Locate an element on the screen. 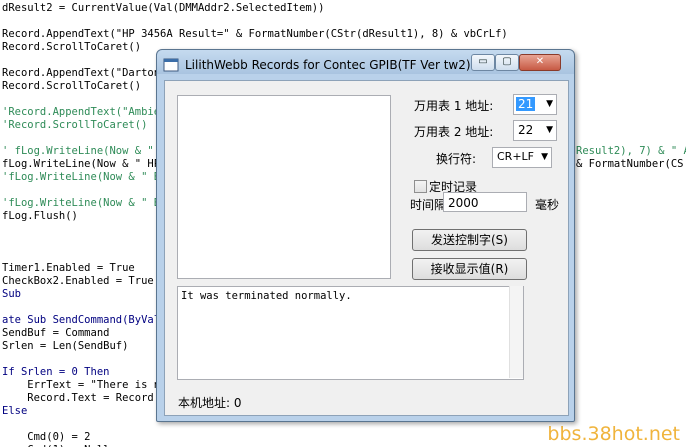 The image size is (686, 447). status-text: It was terminated normally. is located at coordinates (266, 296).